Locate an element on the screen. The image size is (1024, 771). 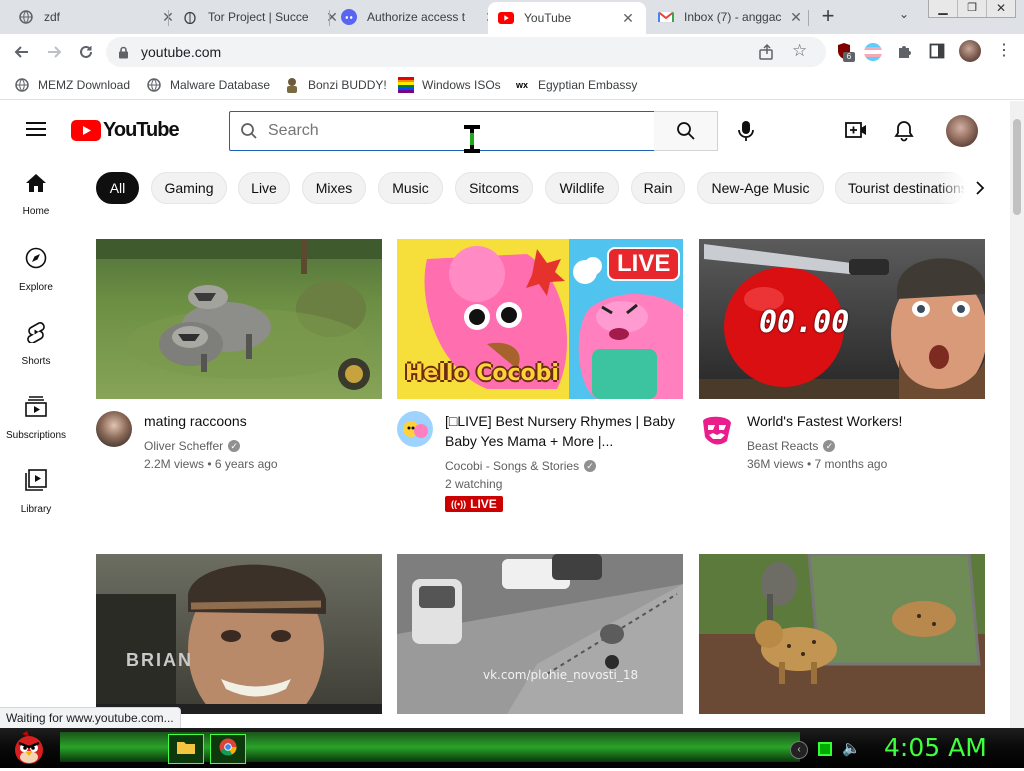
chip-music: Music is located at coordinates (410, 188).